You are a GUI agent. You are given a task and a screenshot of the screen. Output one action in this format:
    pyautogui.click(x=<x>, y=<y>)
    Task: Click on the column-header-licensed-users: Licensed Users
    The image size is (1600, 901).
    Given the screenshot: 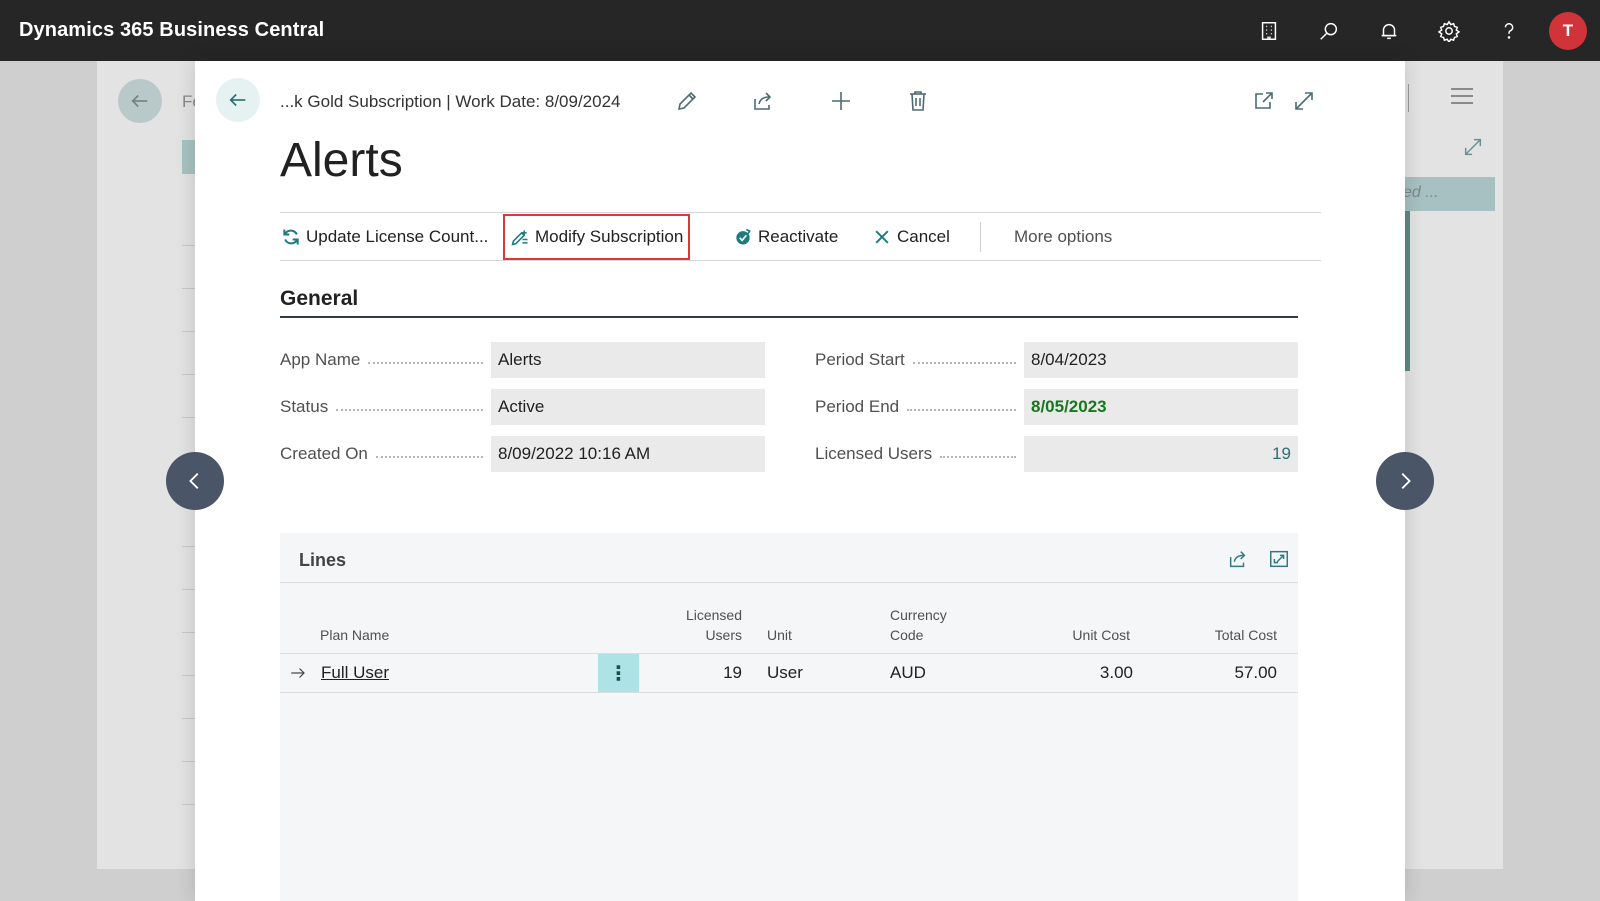 What is the action you would take?
    pyautogui.click(x=701, y=625)
    